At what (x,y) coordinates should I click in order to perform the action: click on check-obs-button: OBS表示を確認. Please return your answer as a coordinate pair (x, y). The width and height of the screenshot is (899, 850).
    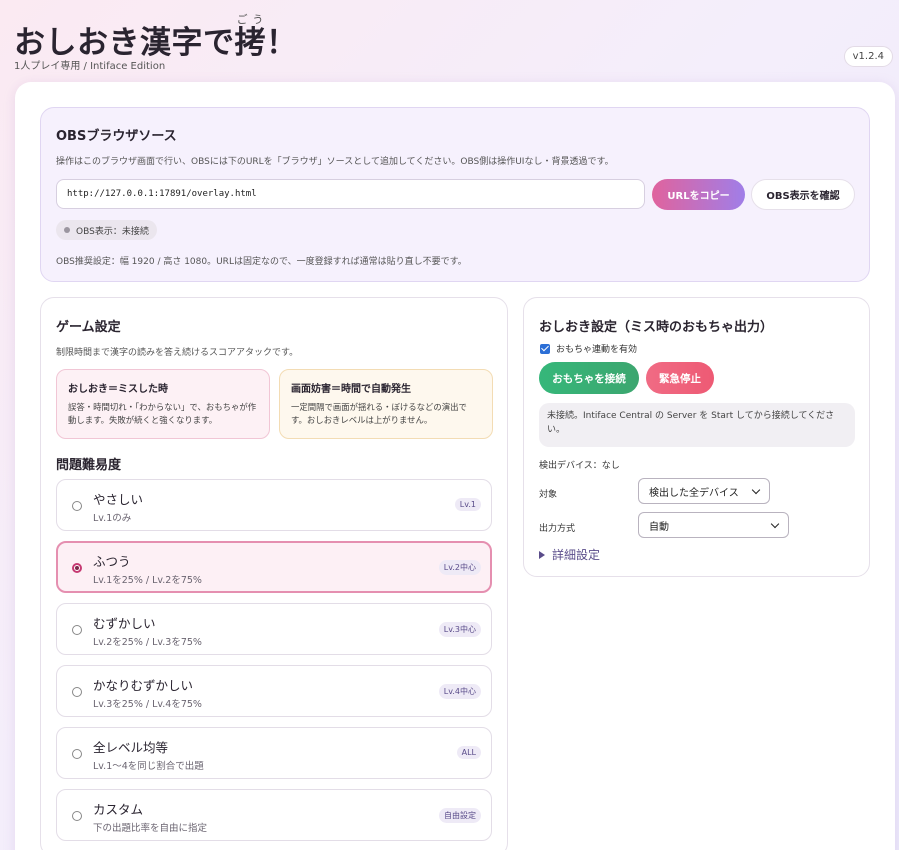
    Looking at the image, I should click on (803, 194).